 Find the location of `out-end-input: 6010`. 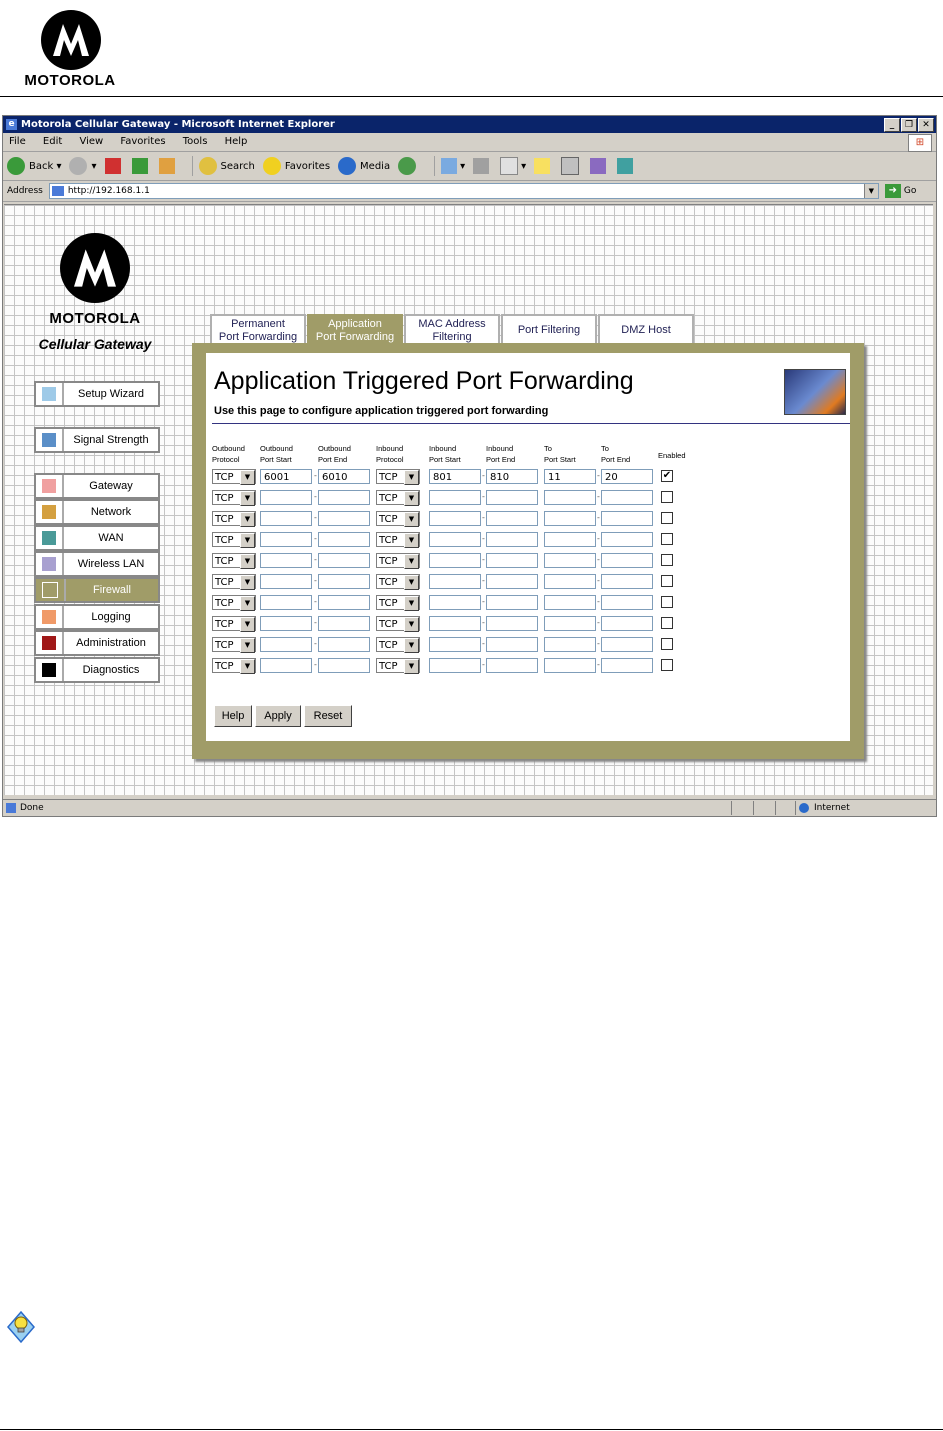

out-end-input: 6010 is located at coordinates (344, 476).